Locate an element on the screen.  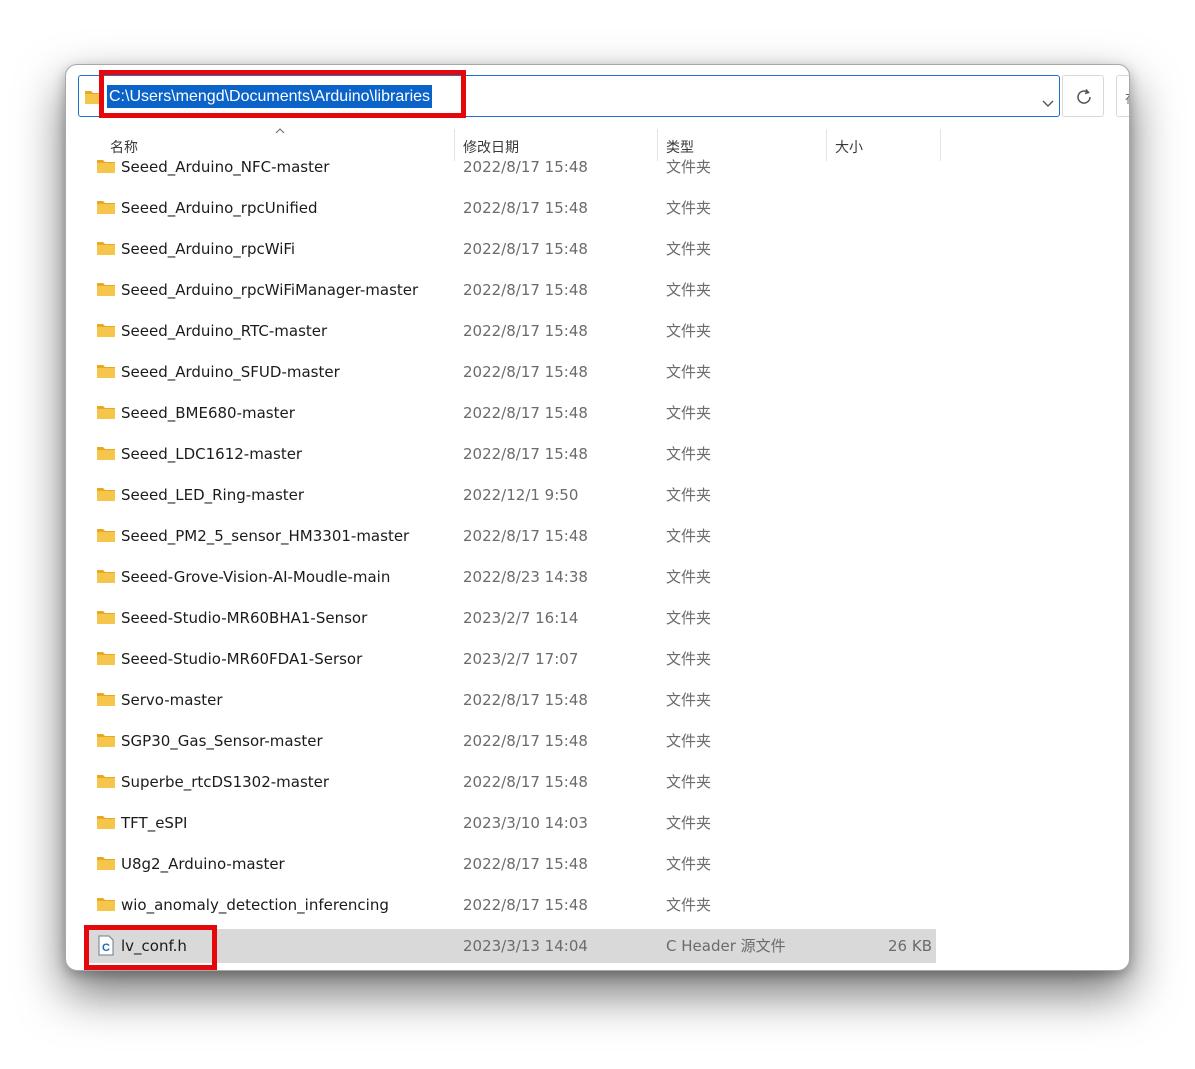
file-name: Seeed_Arduino_NFC-master is located at coordinates (225, 167).